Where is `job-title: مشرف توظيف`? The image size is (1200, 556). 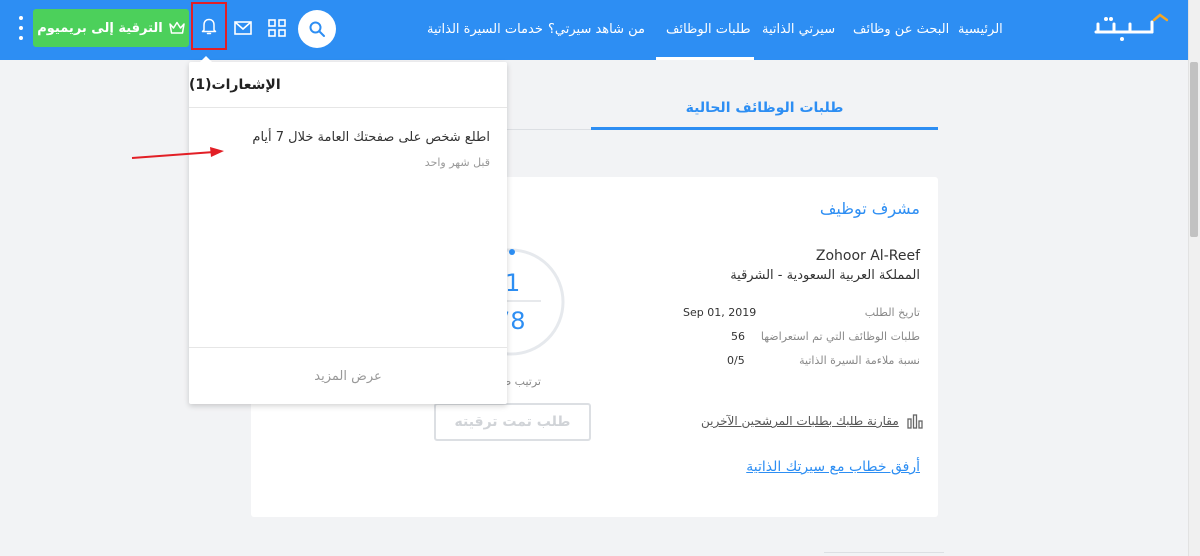
job-title: مشرف توظيف is located at coordinates (870, 208).